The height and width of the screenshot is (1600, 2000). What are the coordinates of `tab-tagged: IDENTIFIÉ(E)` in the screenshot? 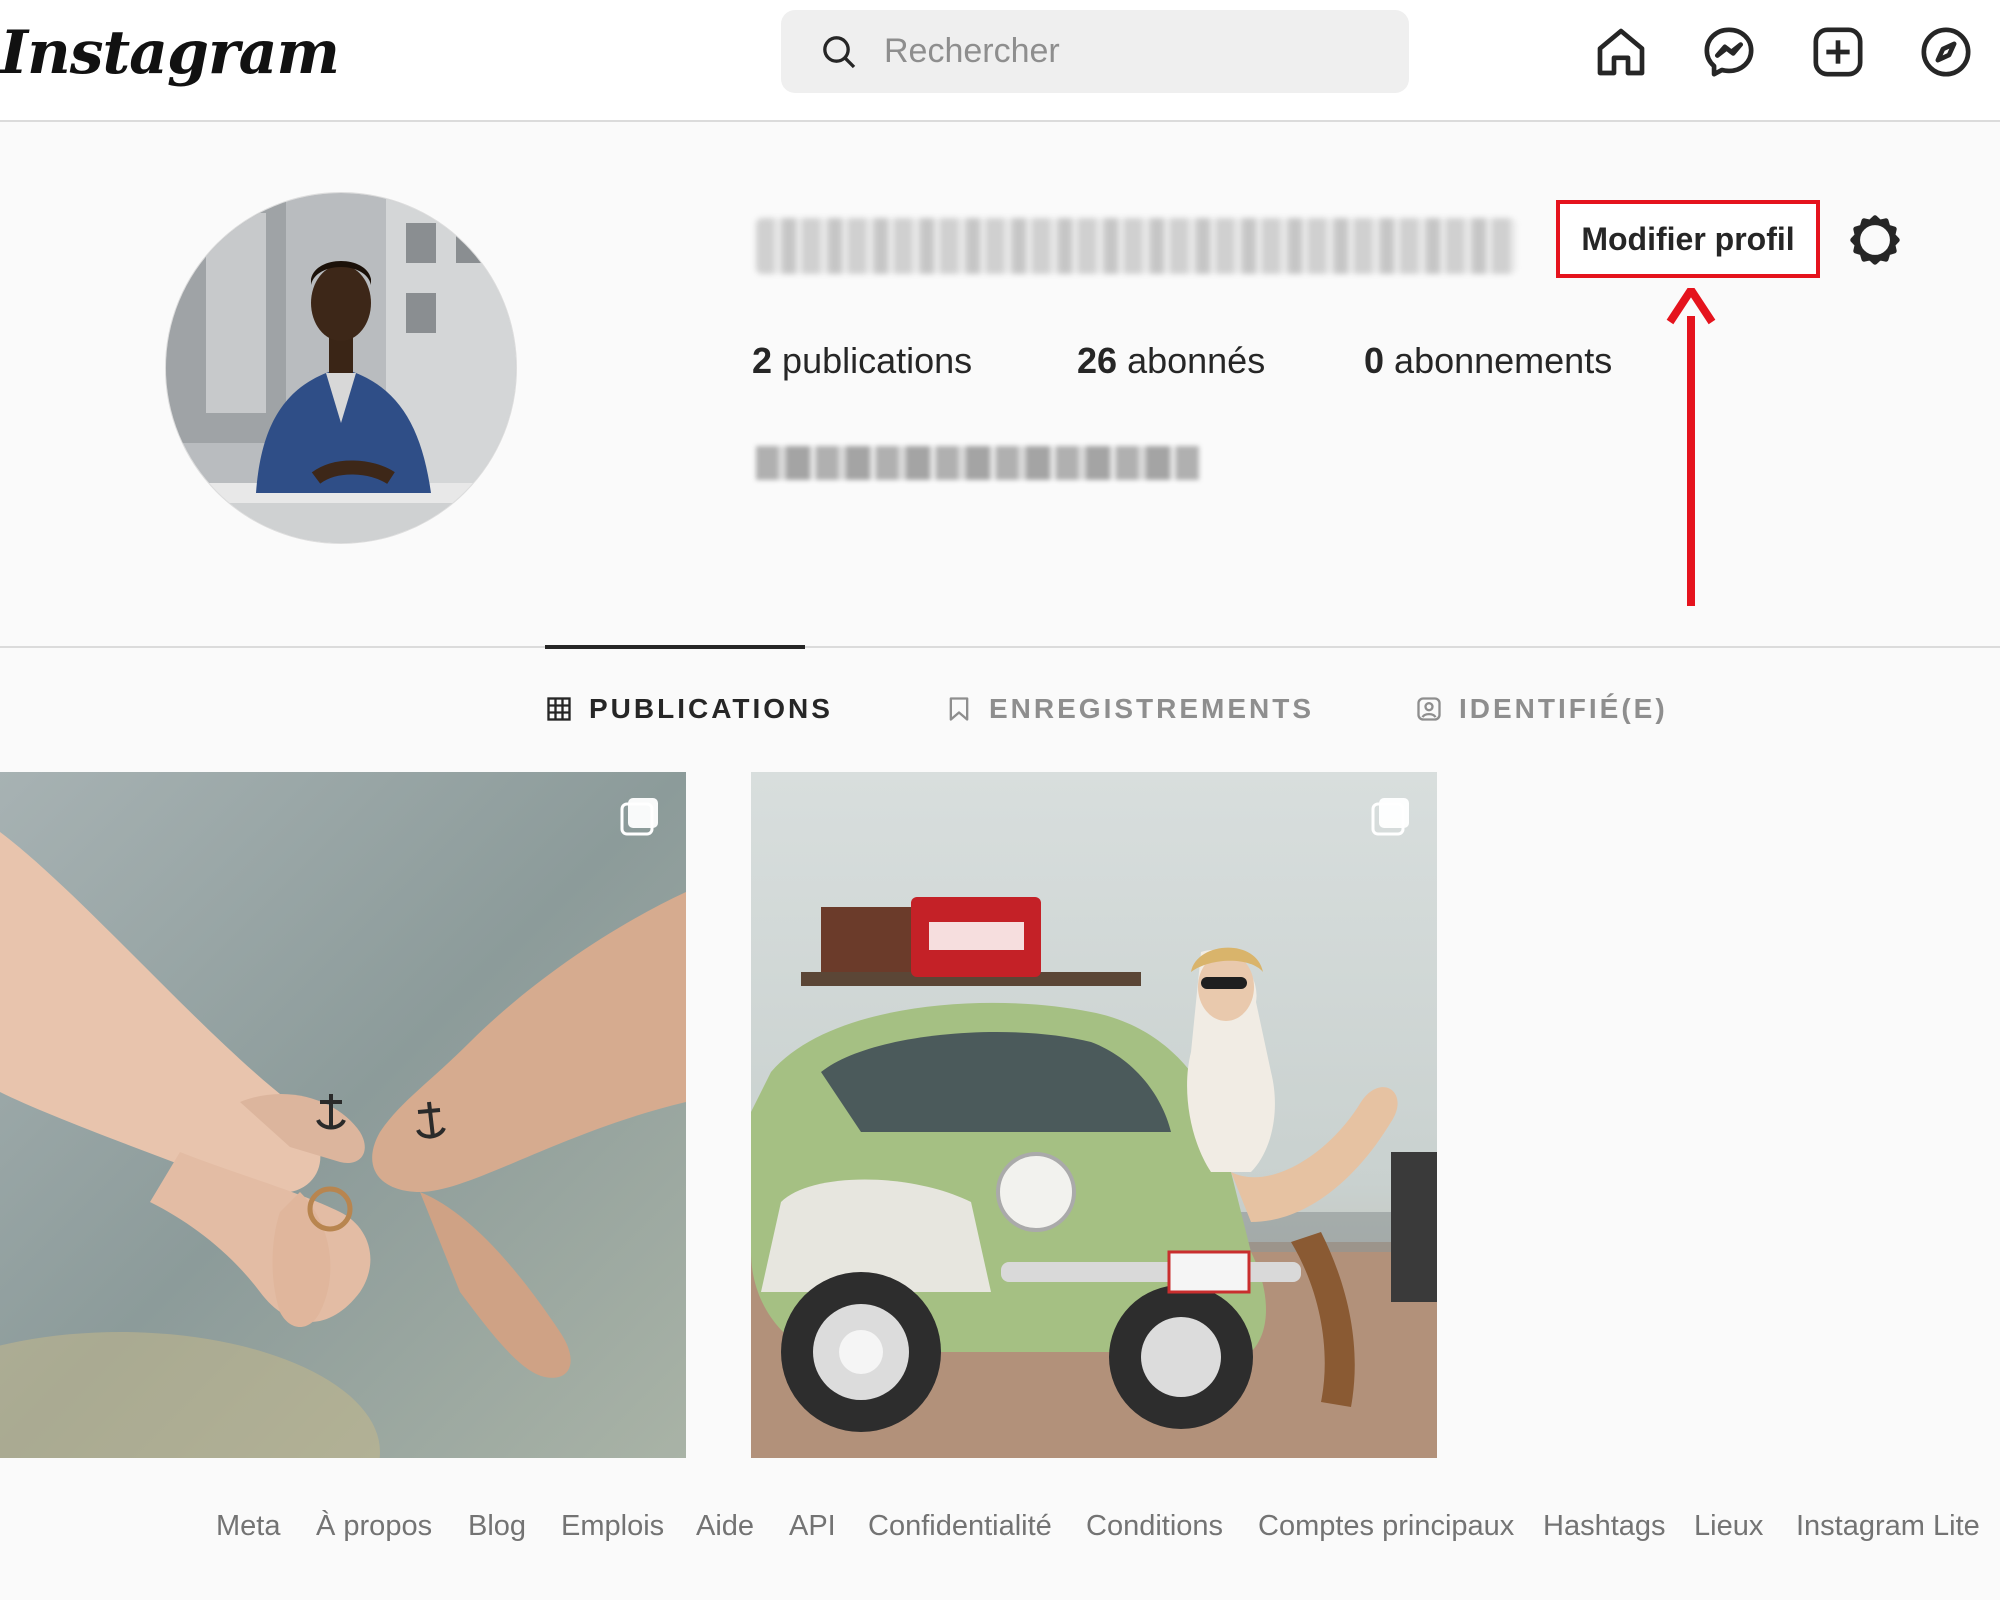 It's located at (1541, 709).